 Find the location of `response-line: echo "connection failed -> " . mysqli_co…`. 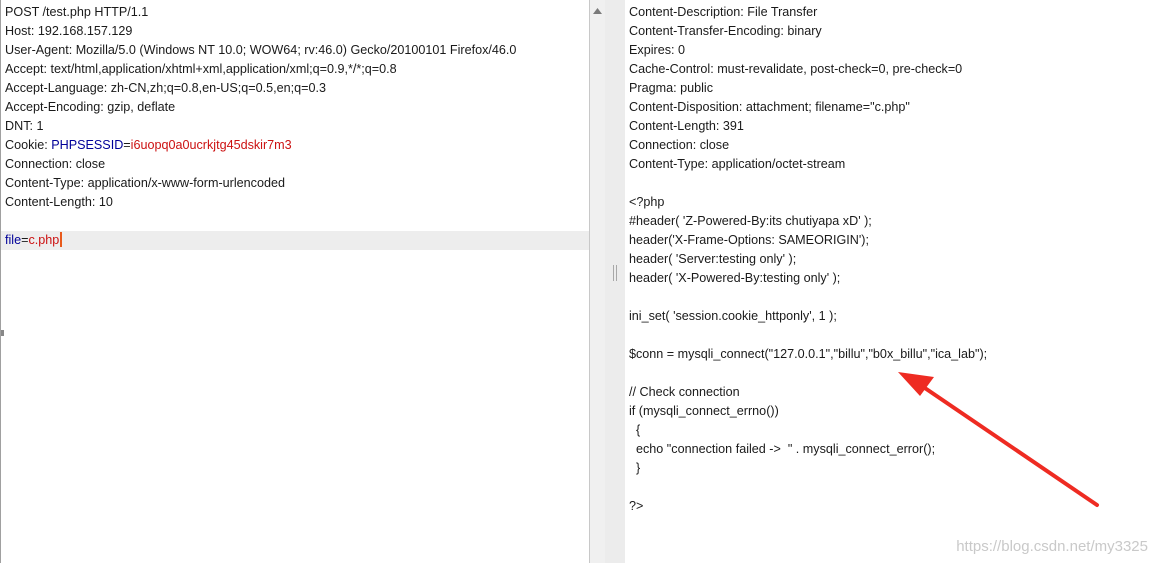

response-line: echo "connection failed -> " . mysqli_co… is located at coordinates (782, 449).